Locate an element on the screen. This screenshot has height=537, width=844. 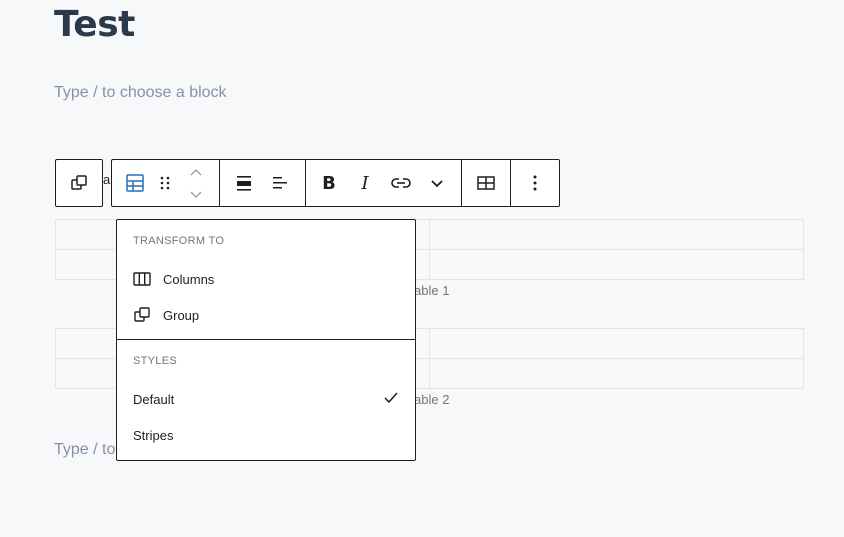
align-left-icon is located at coordinates (280, 183).